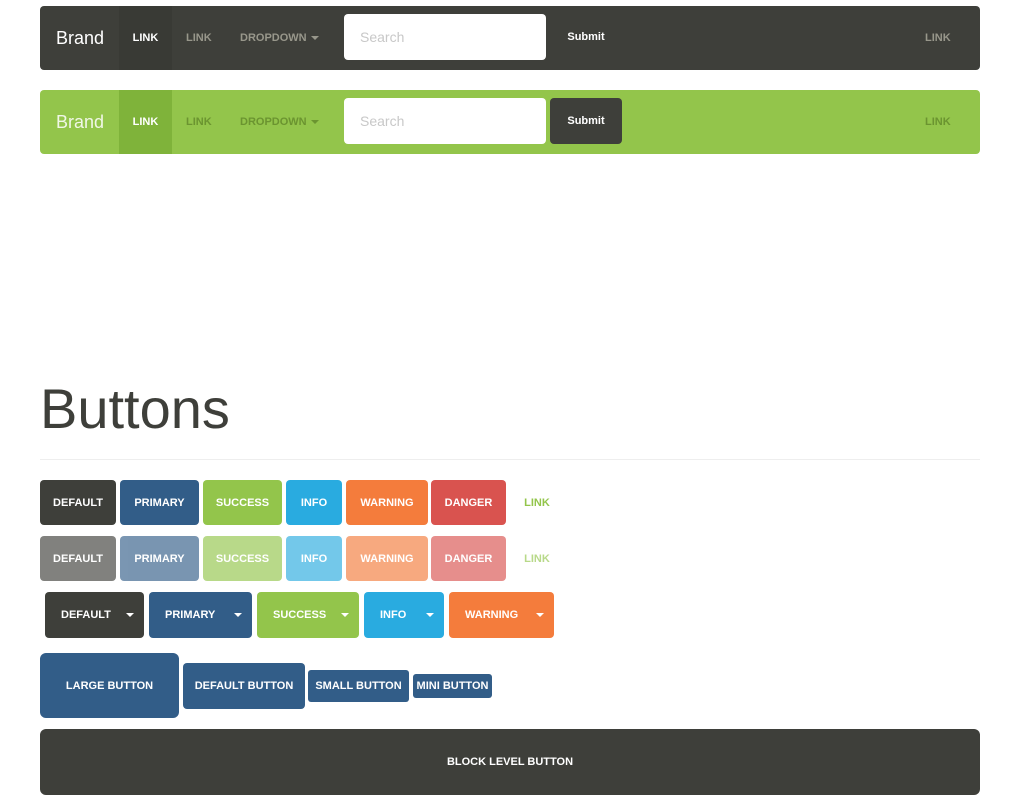 This screenshot has height=795, width=1024. What do you see at coordinates (190, 615) in the screenshot?
I see `button-label: Primary` at bounding box center [190, 615].